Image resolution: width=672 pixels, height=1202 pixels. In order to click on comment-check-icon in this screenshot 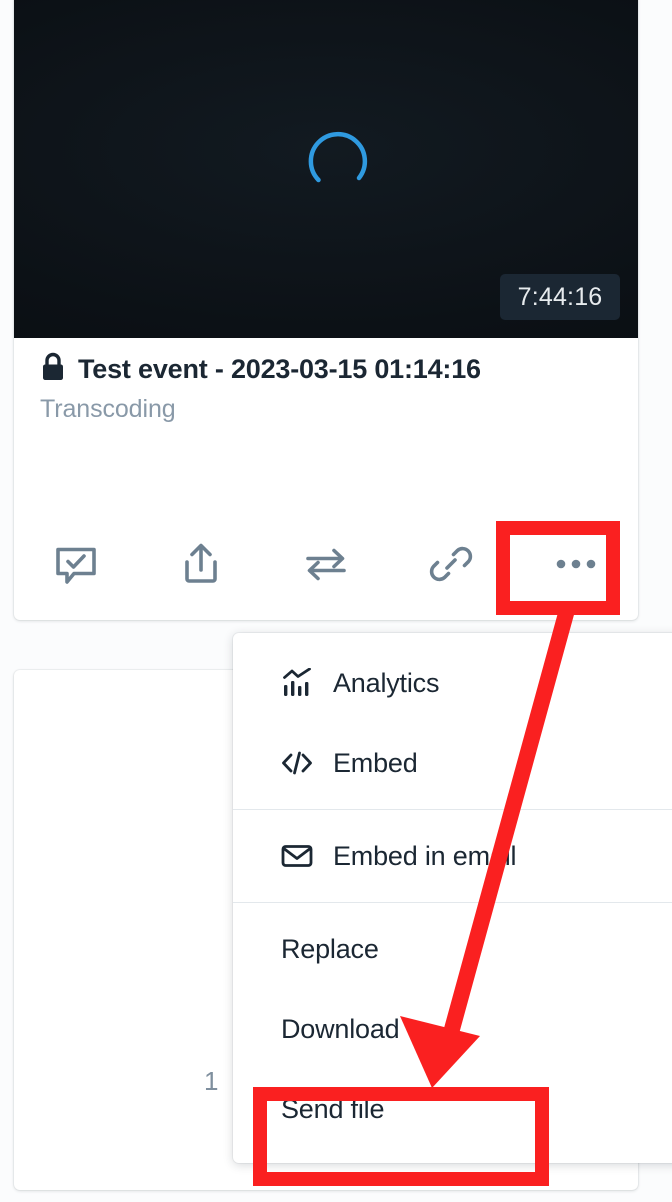, I will do `click(76, 564)`.